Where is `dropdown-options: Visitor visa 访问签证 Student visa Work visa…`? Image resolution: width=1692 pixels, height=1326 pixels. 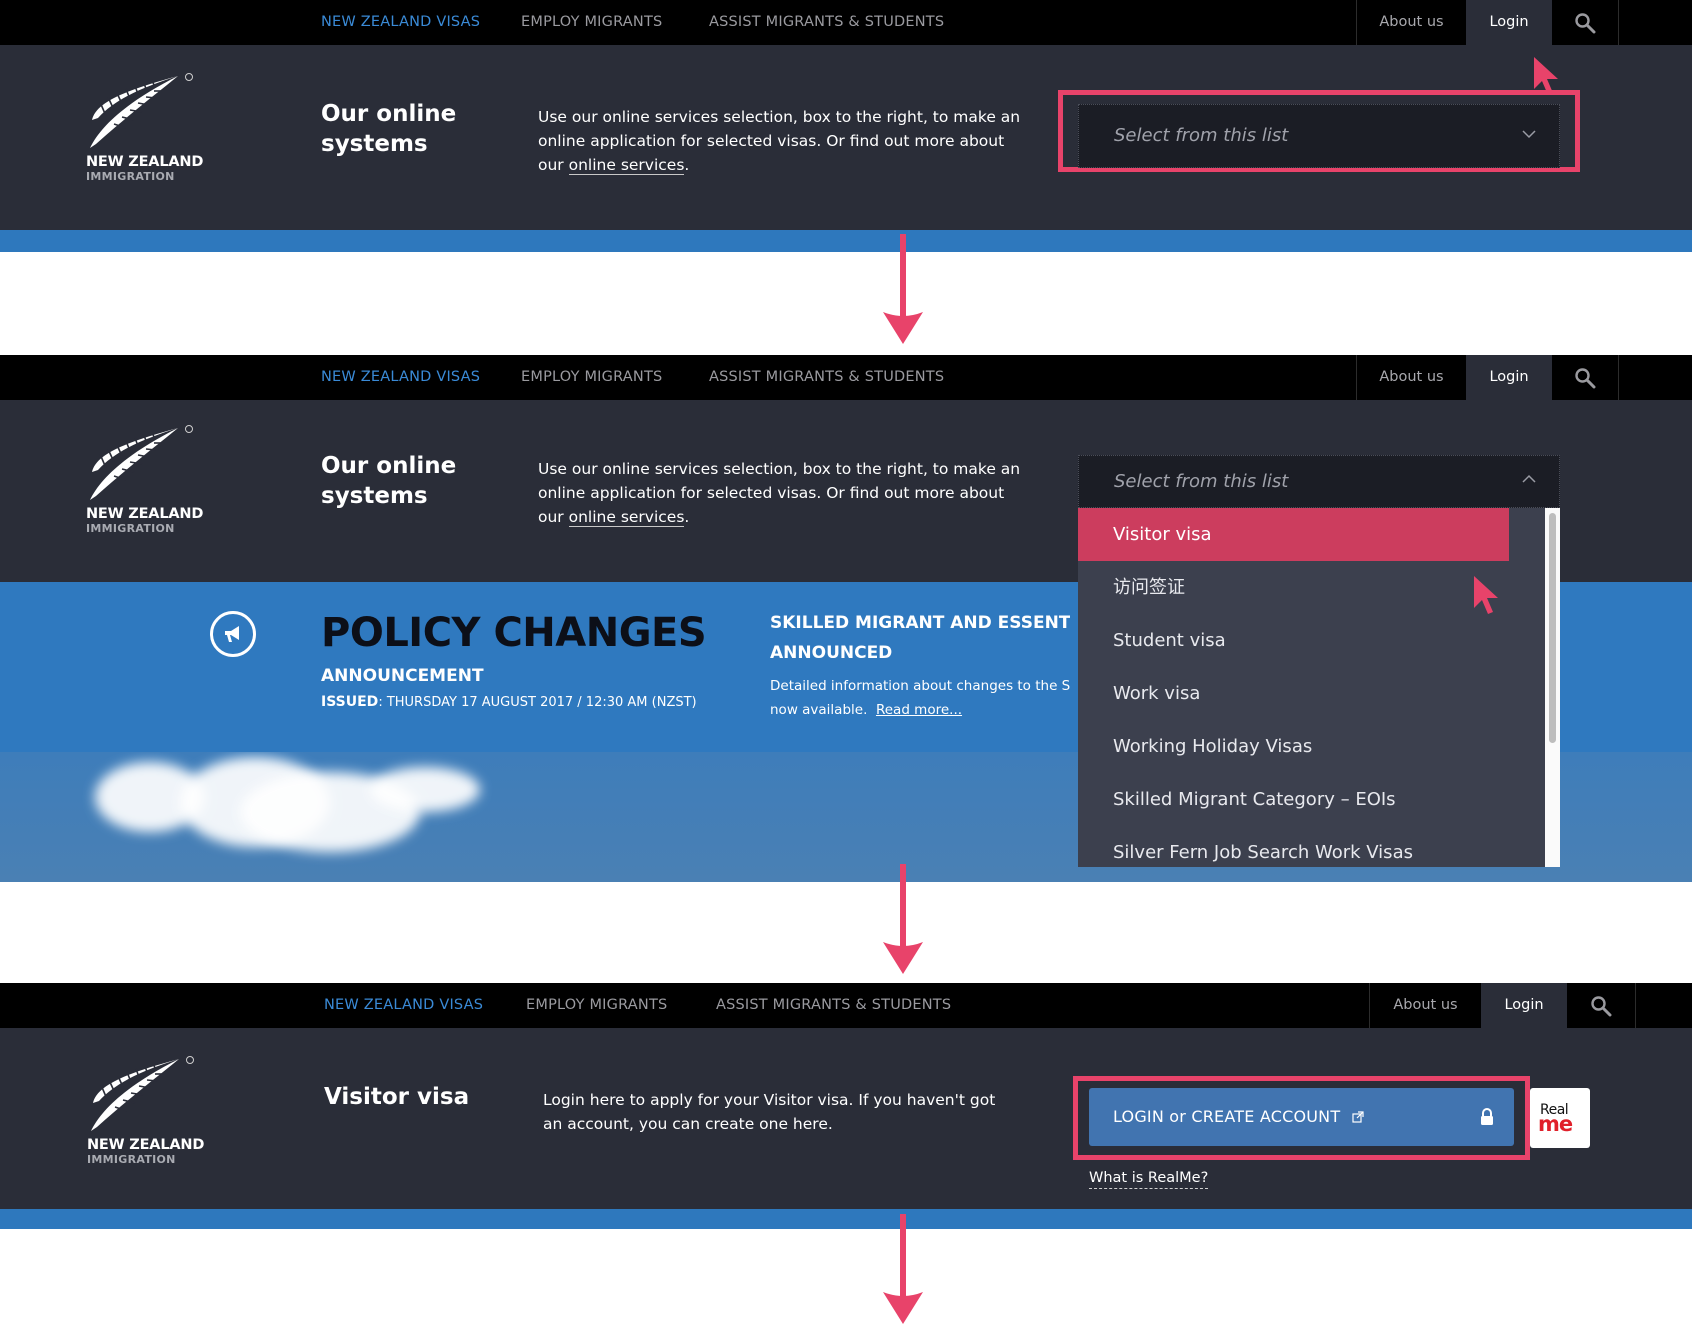 dropdown-options: Visitor visa 访问签证 Student visa Work visa… is located at coordinates (1319, 687).